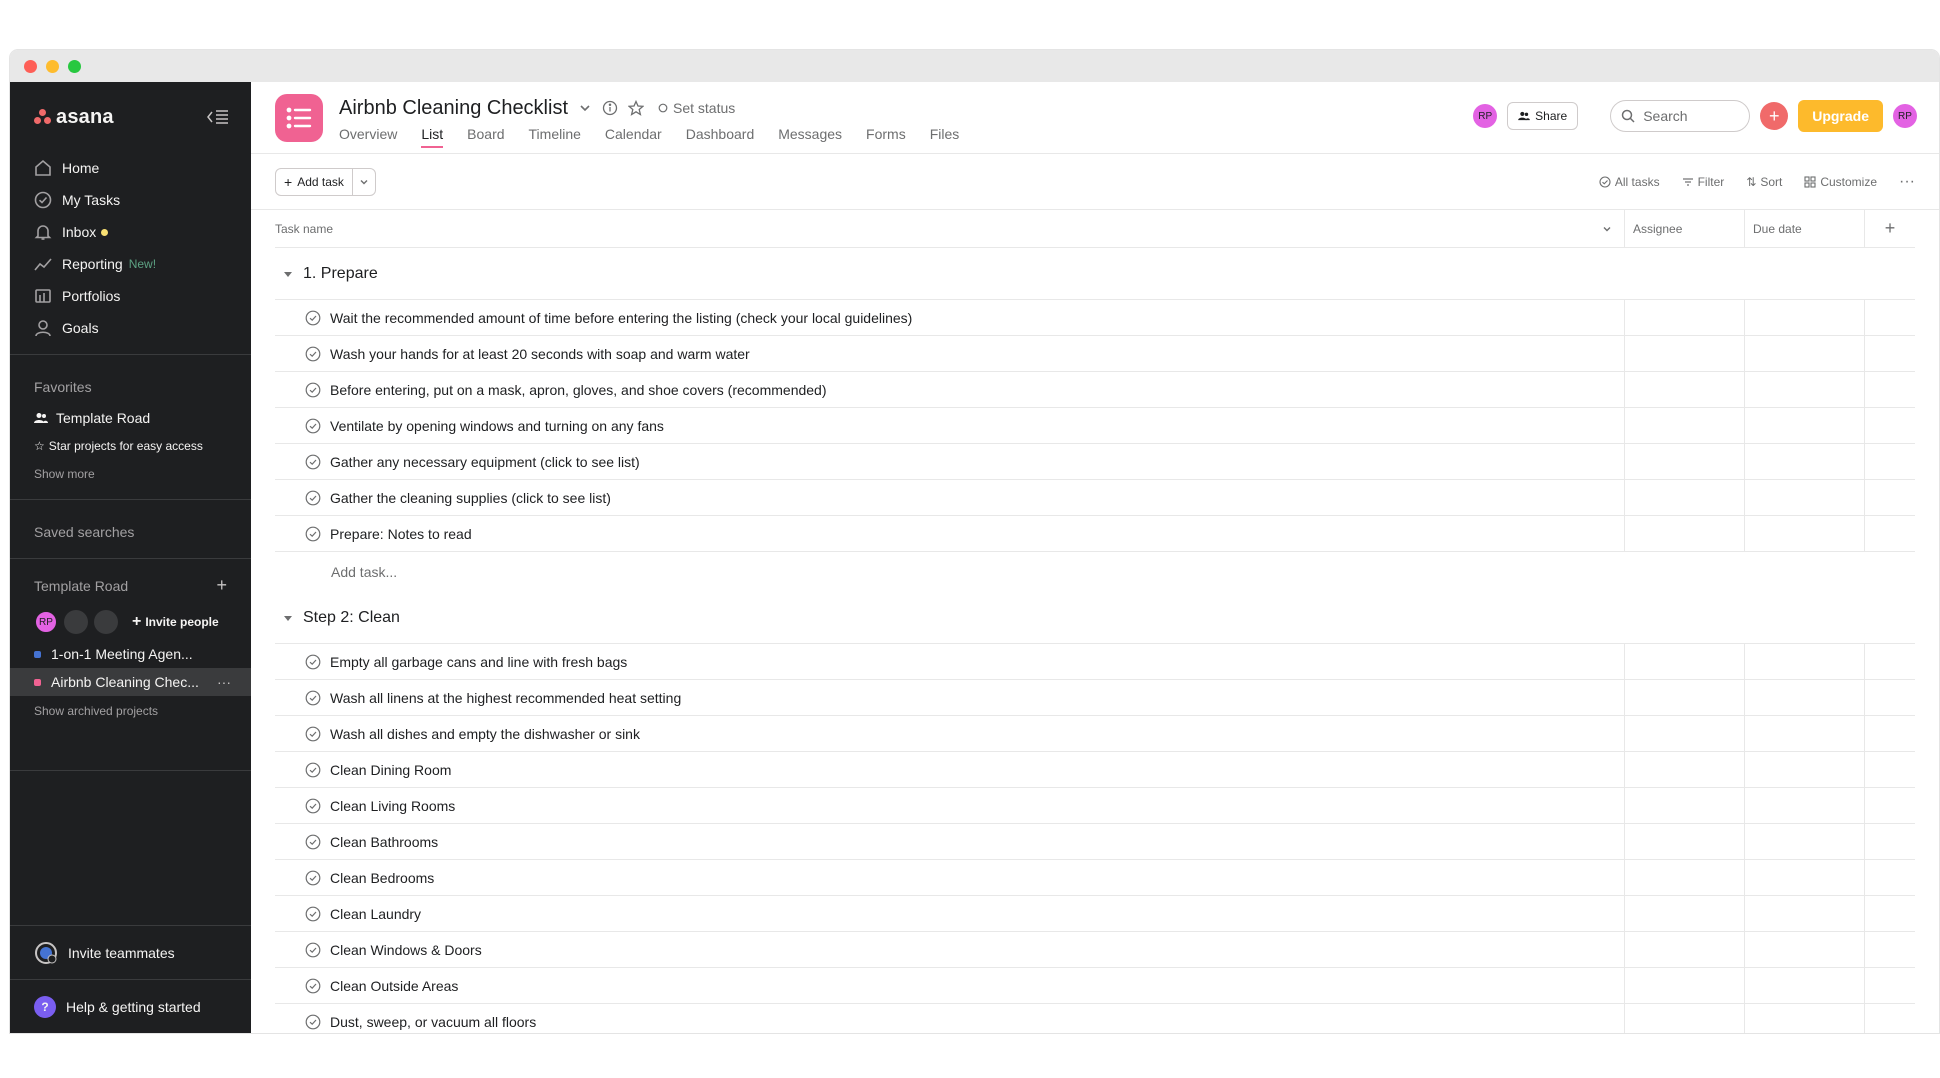 This screenshot has width=1940, height=1078. What do you see at coordinates (1840, 182) in the screenshot?
I see `customize-button: Customize` at bounding box center [1840, 182].